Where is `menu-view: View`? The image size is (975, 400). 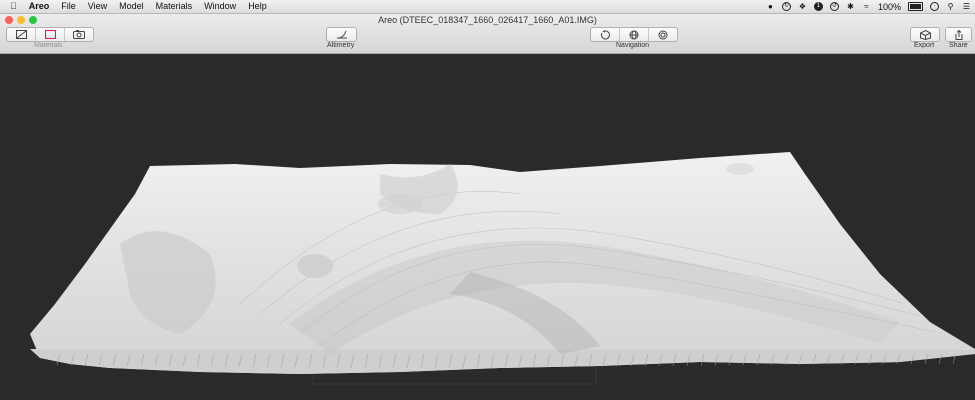 menu-view: View is located at coordinates (97, 6).